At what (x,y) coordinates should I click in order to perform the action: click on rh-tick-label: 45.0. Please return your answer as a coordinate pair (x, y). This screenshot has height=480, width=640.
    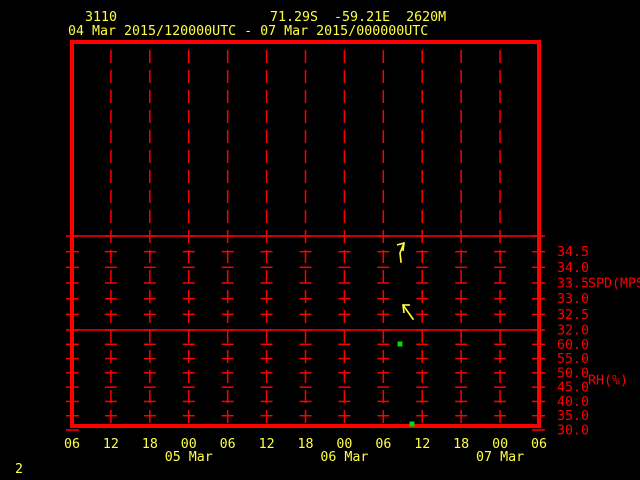
    Looking at the image, I should click on (573, 388).